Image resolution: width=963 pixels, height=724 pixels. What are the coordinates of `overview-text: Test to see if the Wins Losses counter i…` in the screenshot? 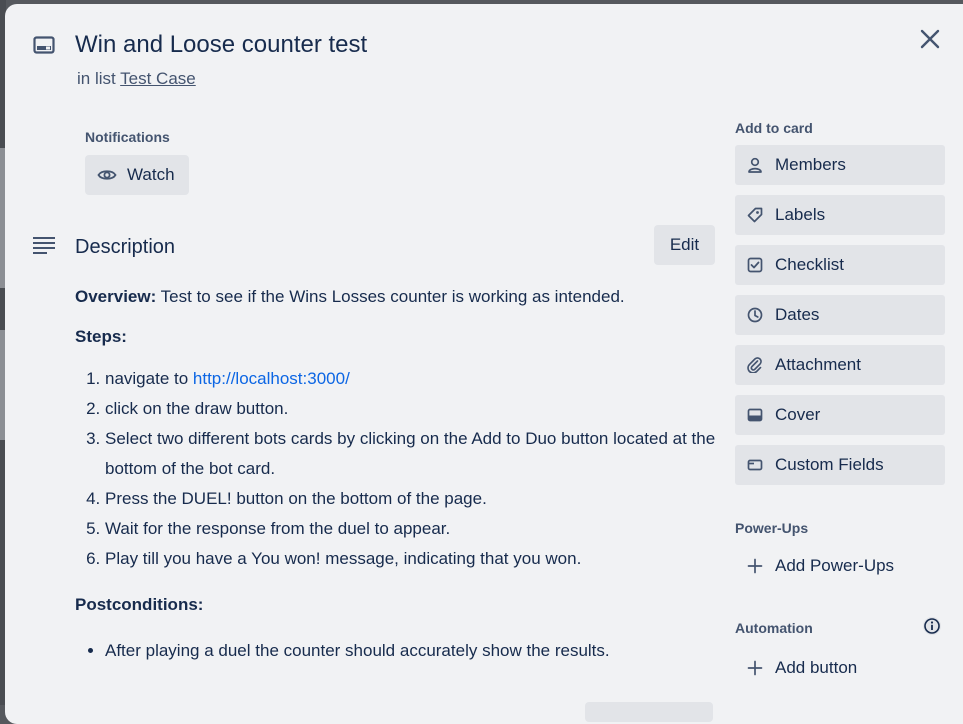 It's located at (390, 296).